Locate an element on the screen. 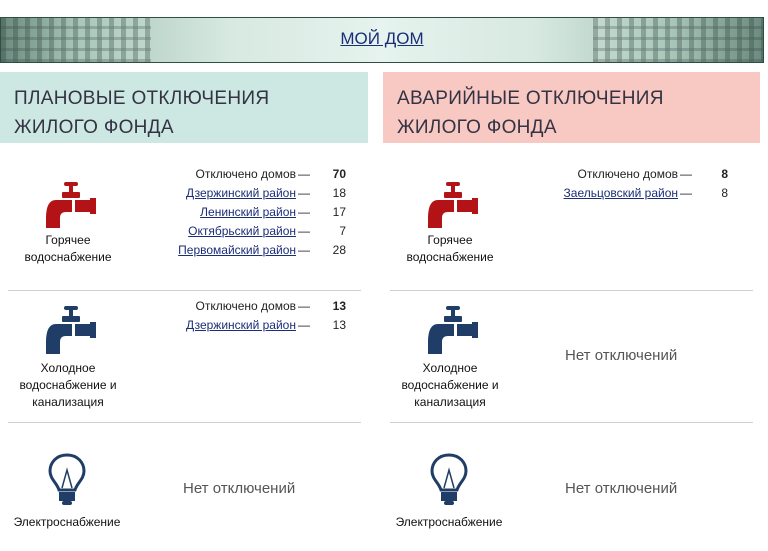  planned-electricity-status: Нет отключений is located at coordinates (239, 488).